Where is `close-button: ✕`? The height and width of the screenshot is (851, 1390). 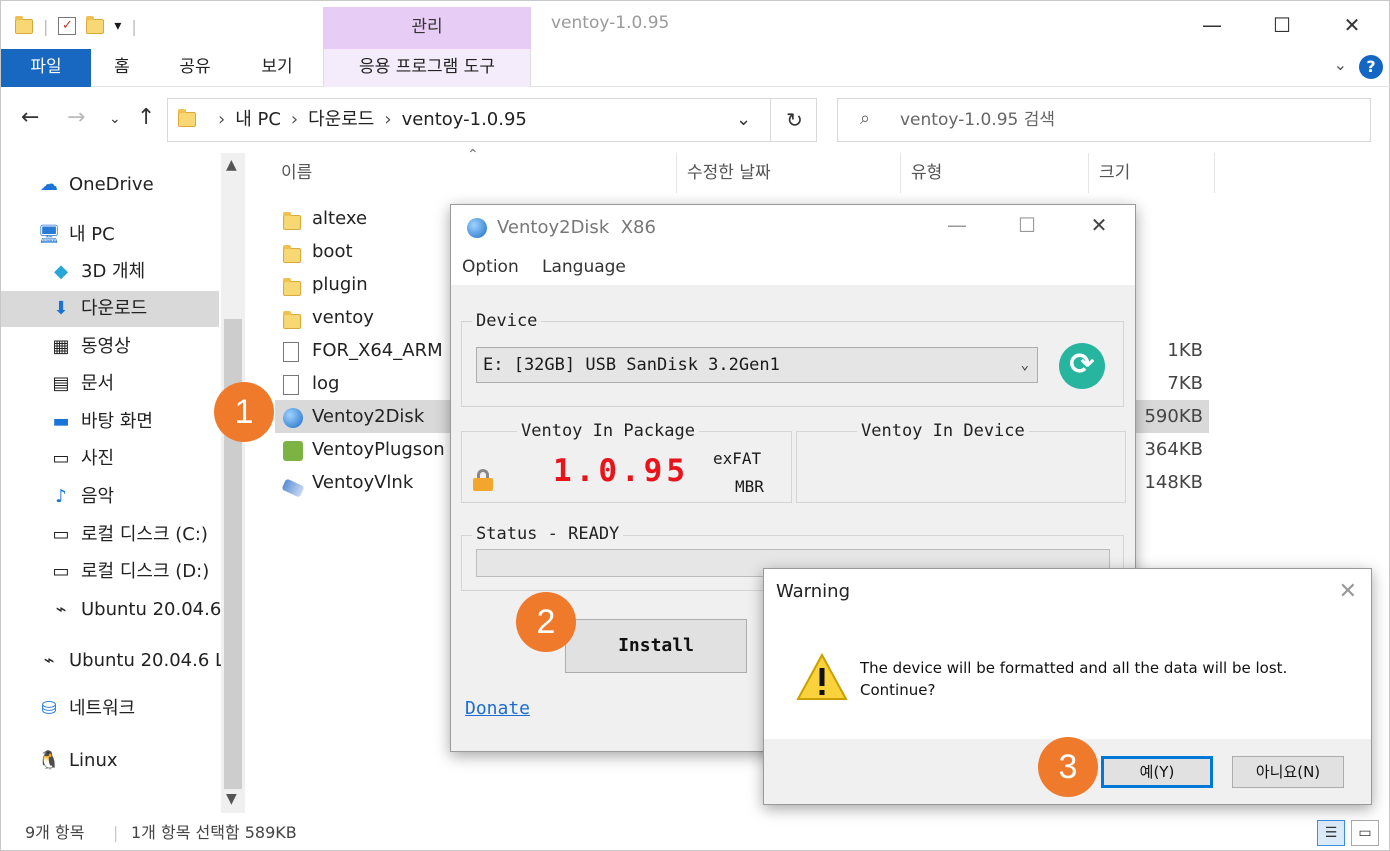
close-button: ✕ is located at coordinates (1352, 25).